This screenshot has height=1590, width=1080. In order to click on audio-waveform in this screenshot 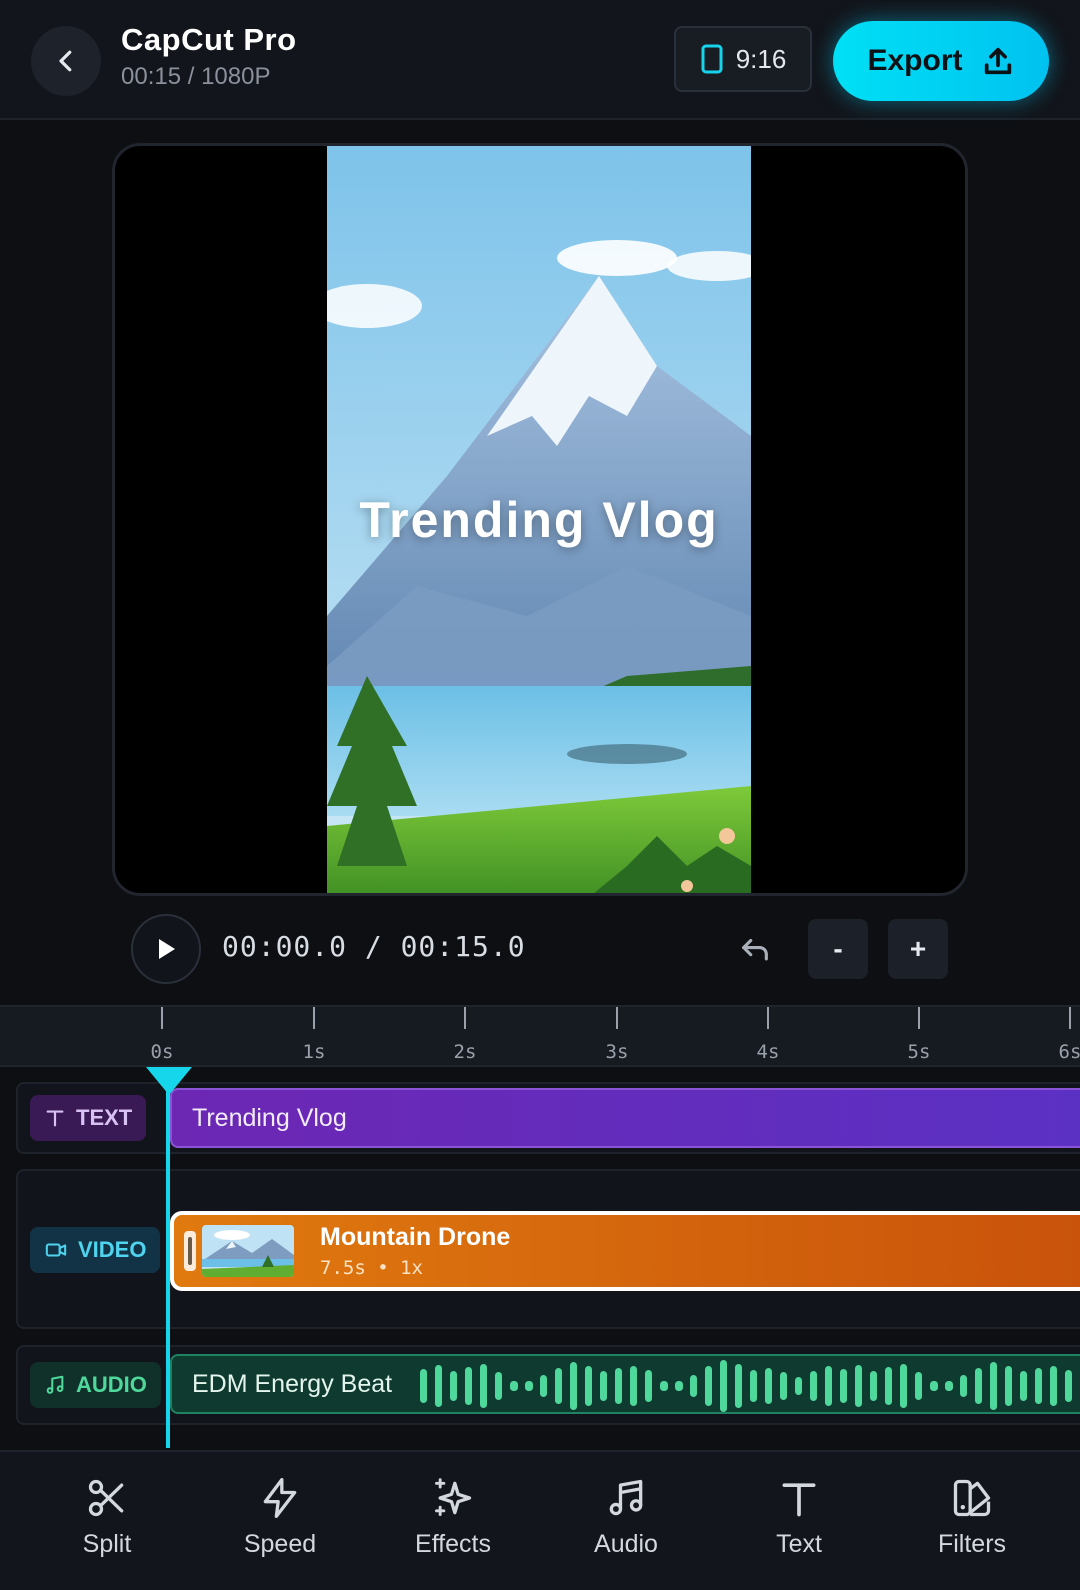, I will do `click(746, 1386)`.